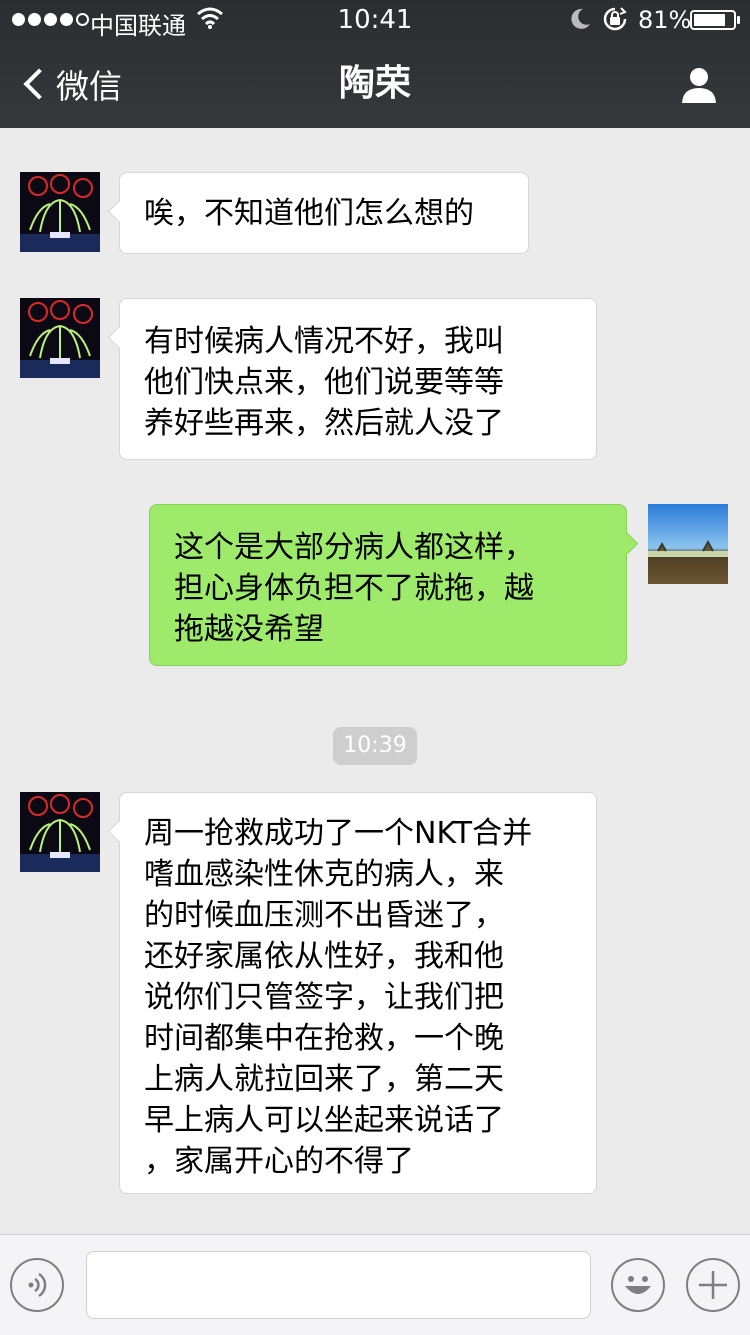 The height and width of the screenshot is (1335, 750). What do you see at coordinates (354, 547) in the screenshot?
I see `message-line: 这个是大部分病人都这样，` at bounding box center [354, 547].